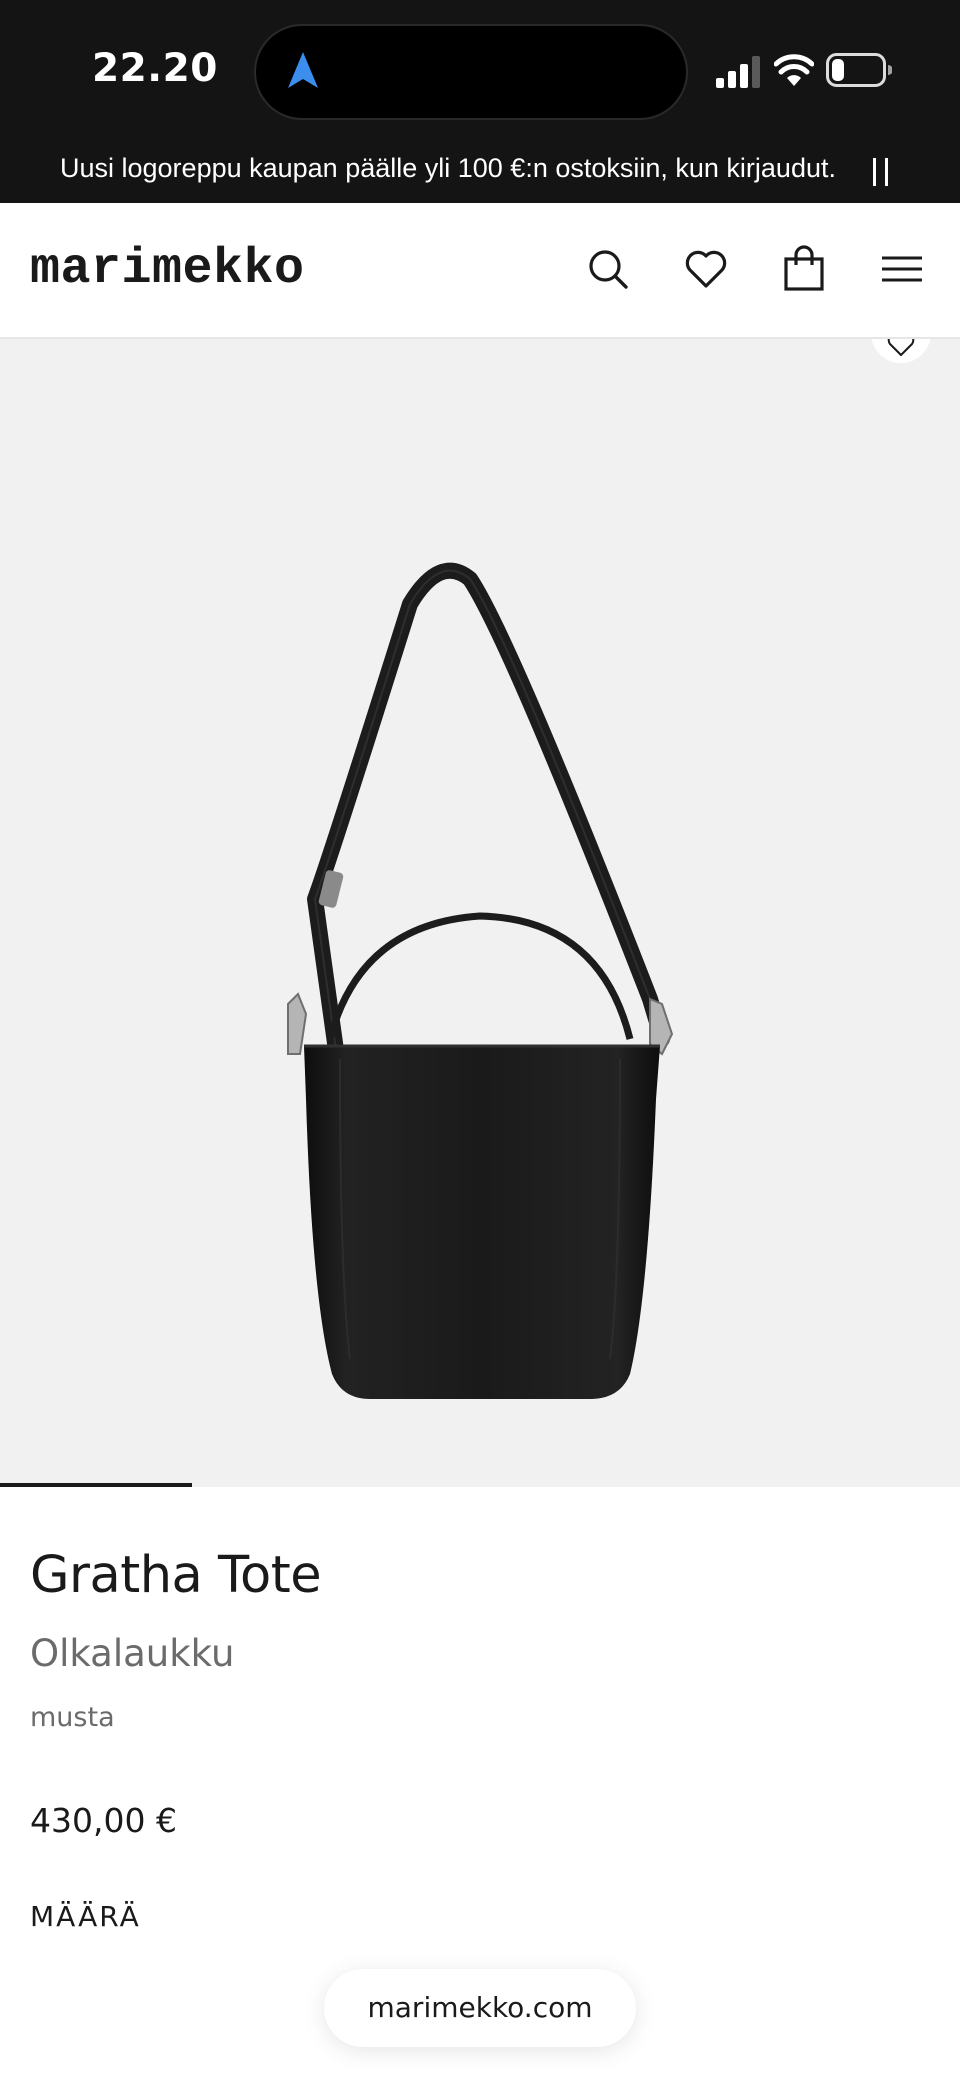 Image resolution: width=960 pixels, height=2081 pixels. Describe the element at coordinates (804, 269) in the screenshot. I see `shopping-bag-icon` at that location.